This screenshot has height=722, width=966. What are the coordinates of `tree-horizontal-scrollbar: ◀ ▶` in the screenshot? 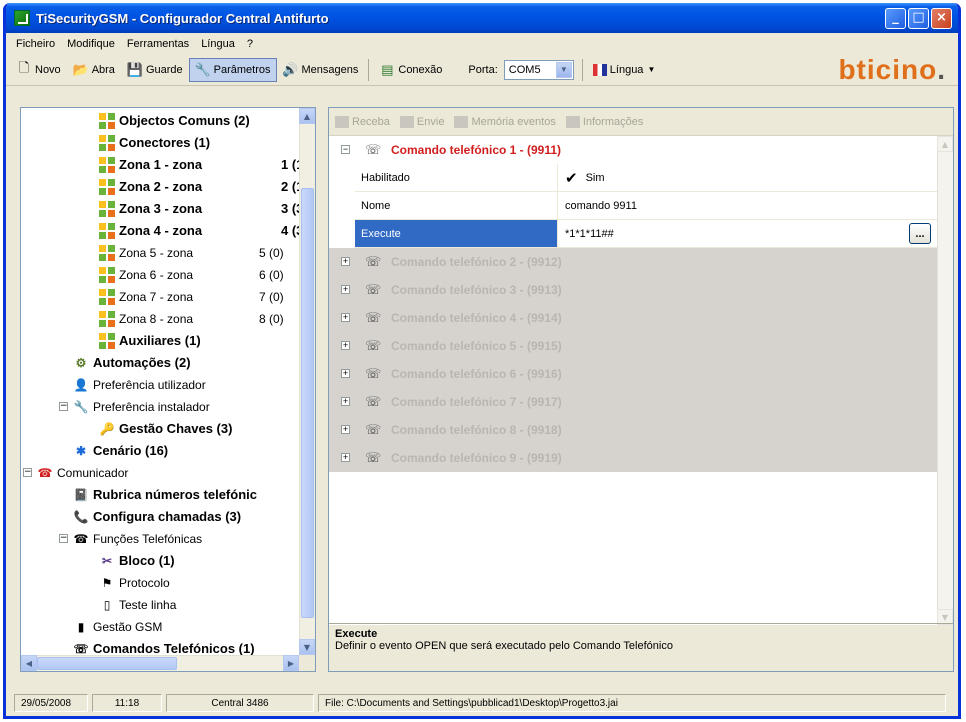 It's located at (160, 663).